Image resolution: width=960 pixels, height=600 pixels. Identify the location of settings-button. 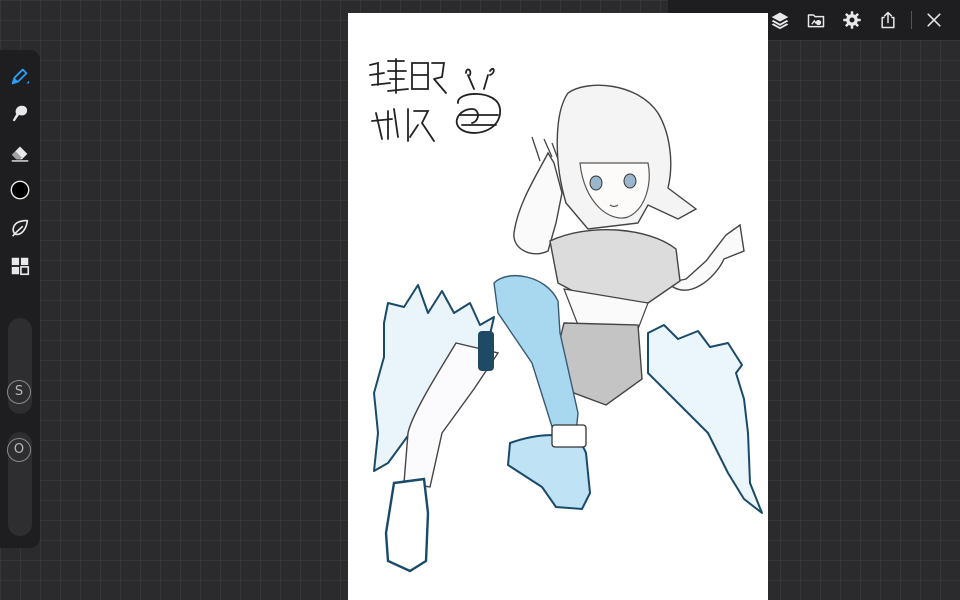
(852, 20).